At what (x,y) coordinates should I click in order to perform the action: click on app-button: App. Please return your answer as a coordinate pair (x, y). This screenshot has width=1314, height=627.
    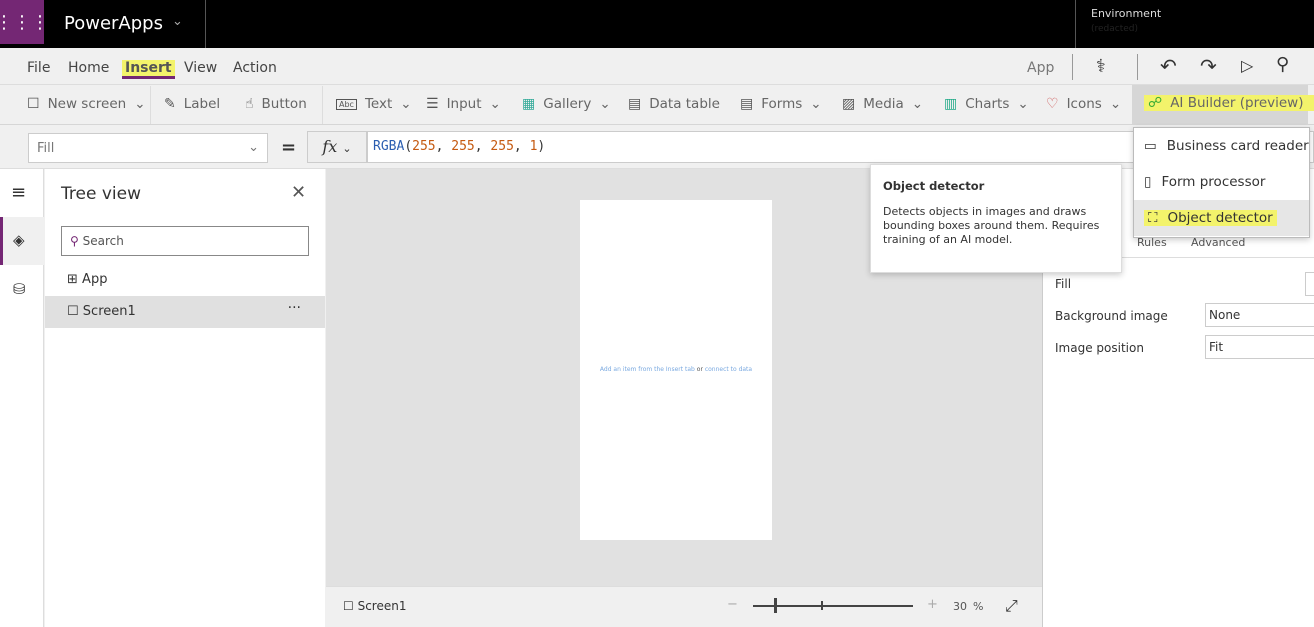
    Looking at the image, I should click on (1040, 68).